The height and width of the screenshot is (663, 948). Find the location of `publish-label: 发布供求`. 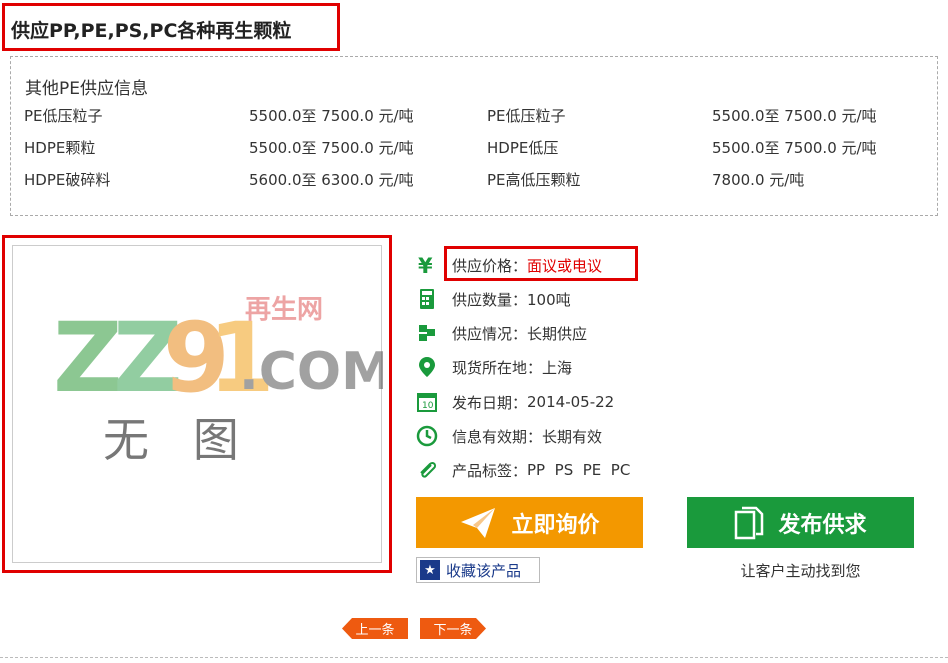

publish-label: 发布供求 is located at coordinates (822, 525).